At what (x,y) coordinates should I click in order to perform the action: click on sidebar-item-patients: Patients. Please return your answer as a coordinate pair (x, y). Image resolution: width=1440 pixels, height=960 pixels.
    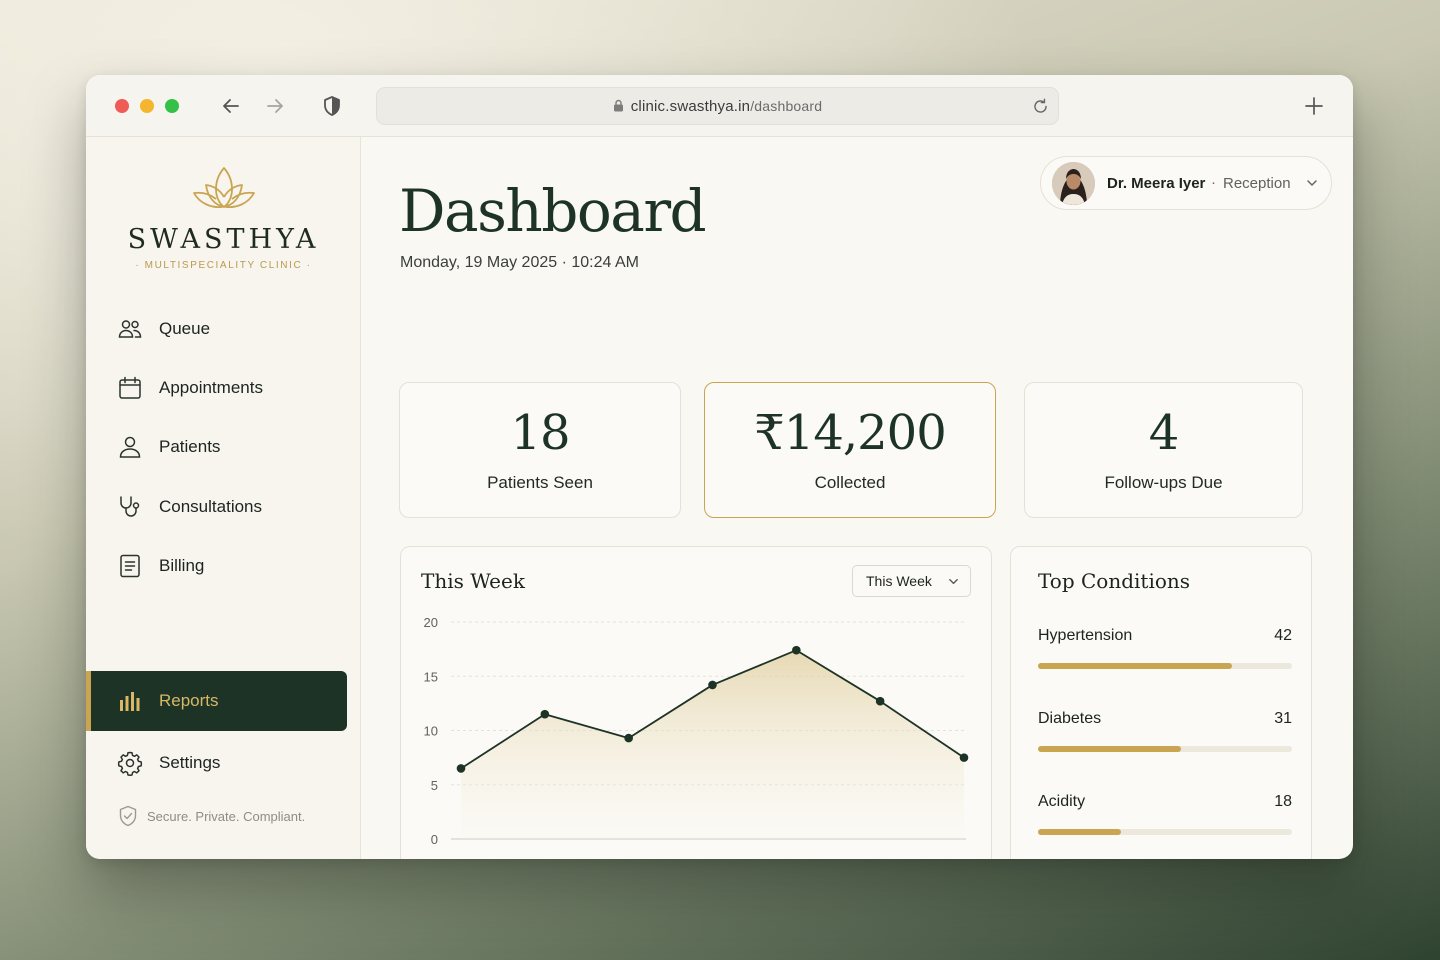
    Looking at the image, I should click on (216, 447).